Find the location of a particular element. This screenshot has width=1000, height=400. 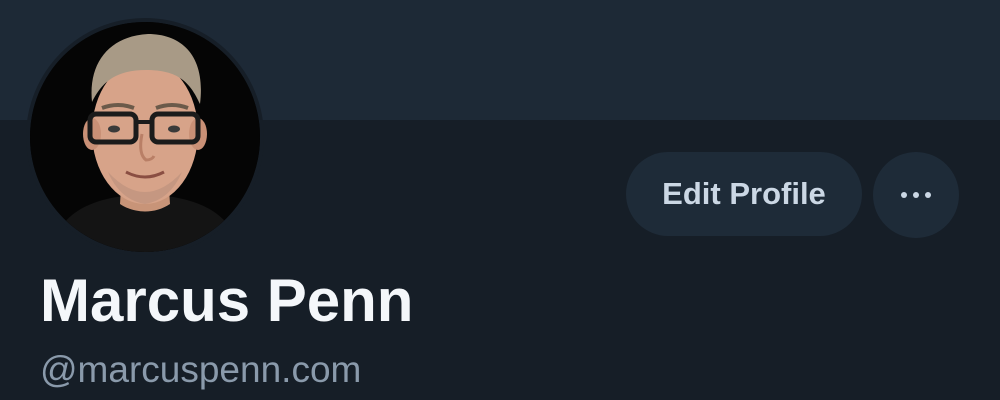

avatar-photo-icon is located at coordinates (145, 137).